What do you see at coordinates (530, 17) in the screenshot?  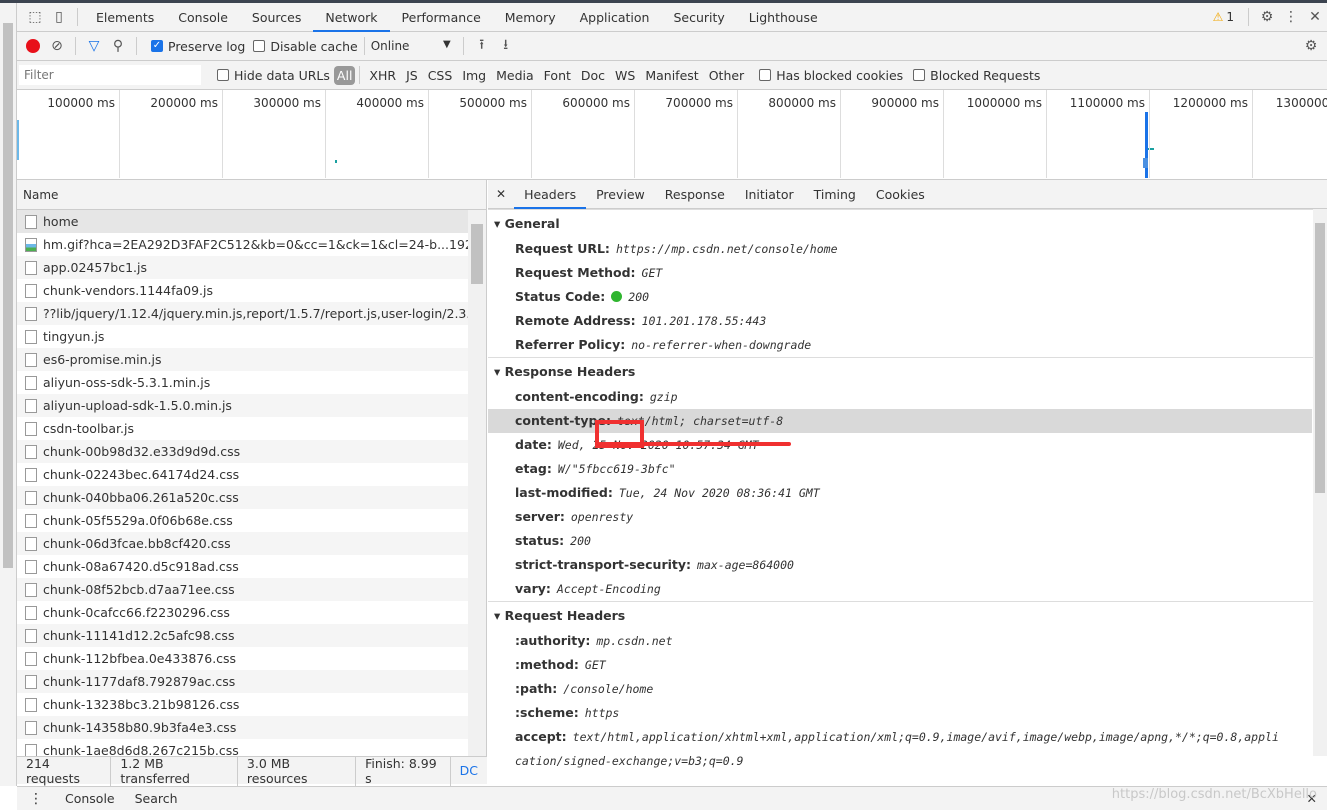 I see `tab-memory: Memory` at bounding box center [530, 17].